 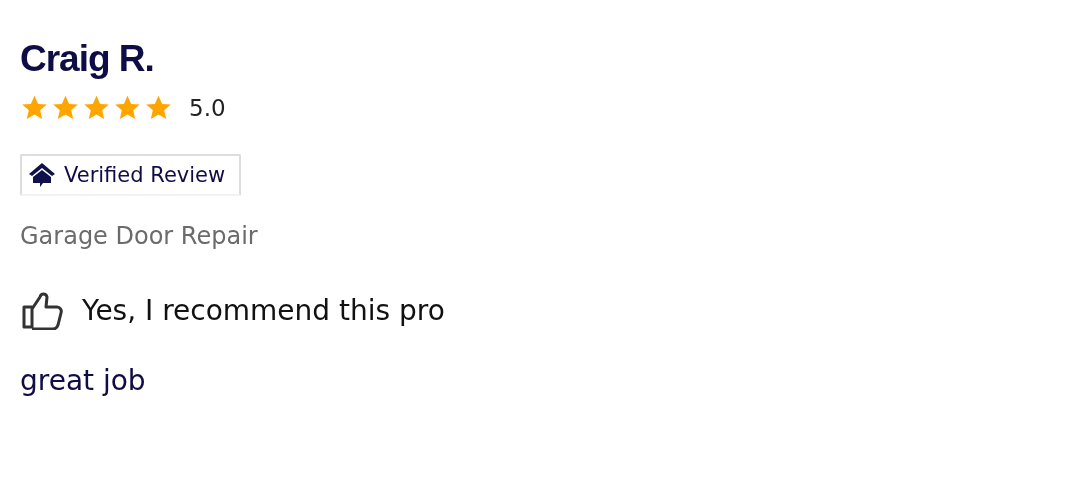 I want to click on service-name: Garage Door Repair, so click(x=139, y=236).